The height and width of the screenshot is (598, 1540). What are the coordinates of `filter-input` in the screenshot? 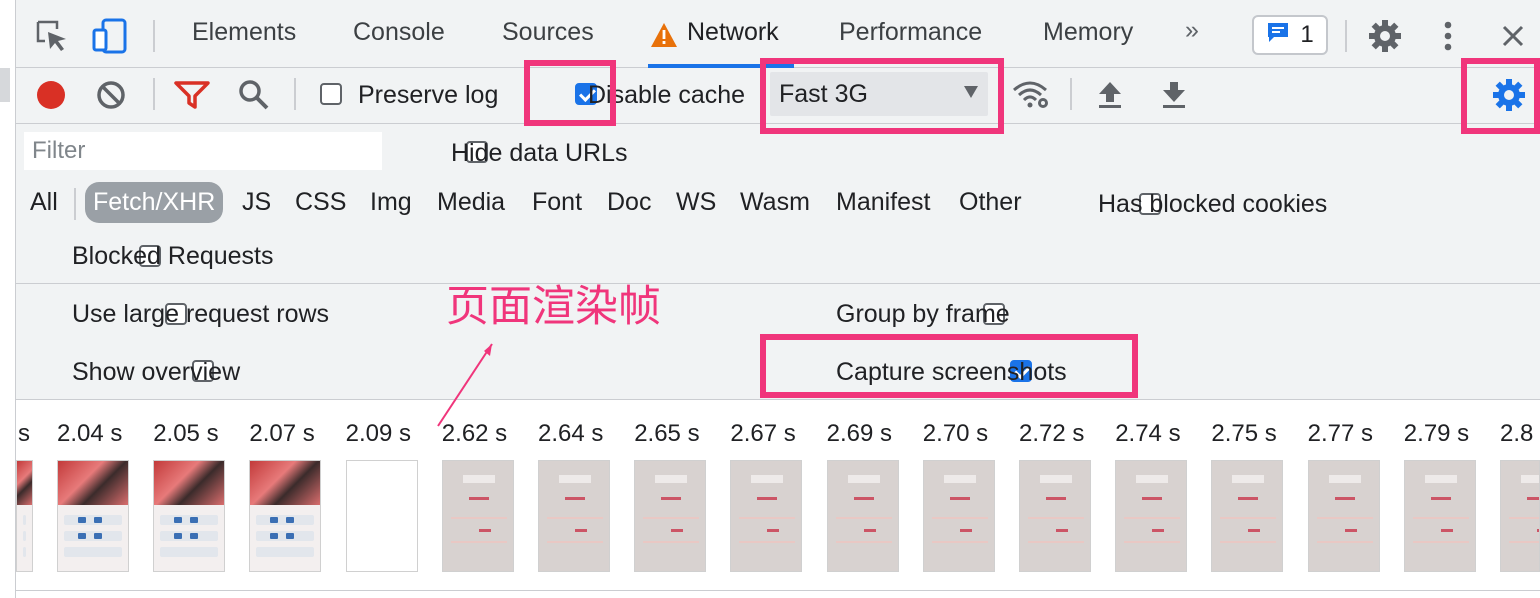 It's located at (203, 151).